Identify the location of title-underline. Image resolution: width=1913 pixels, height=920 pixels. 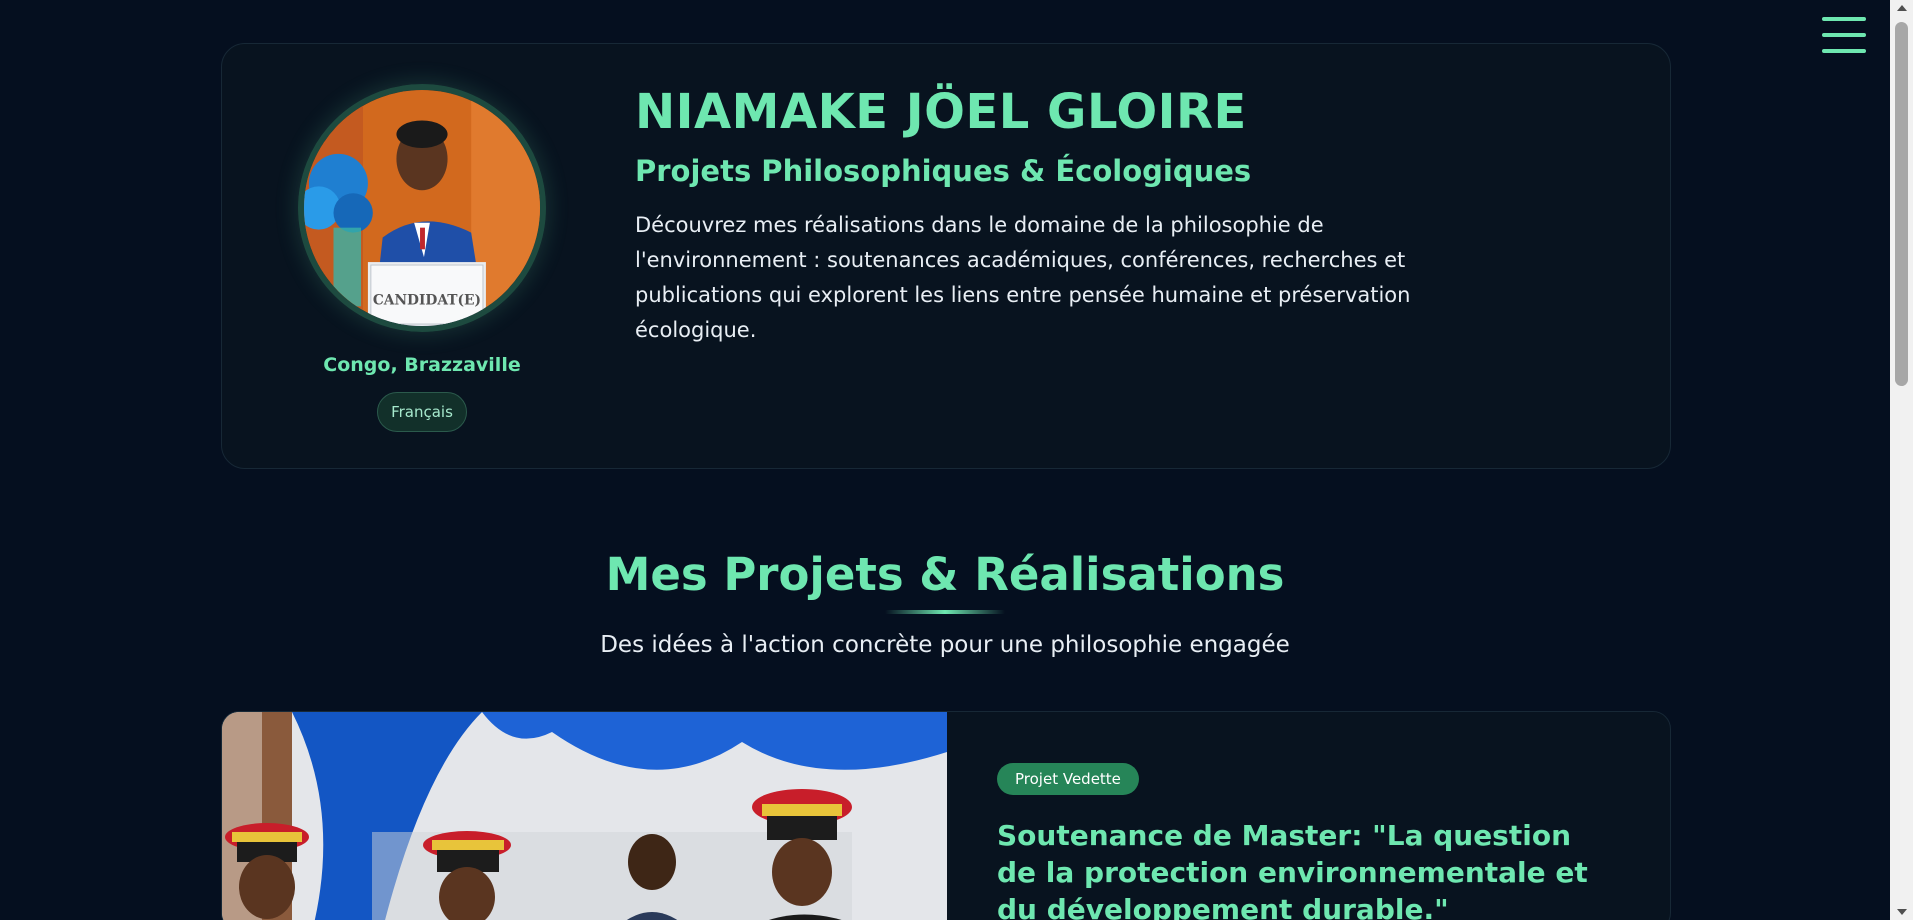
(945, 612).